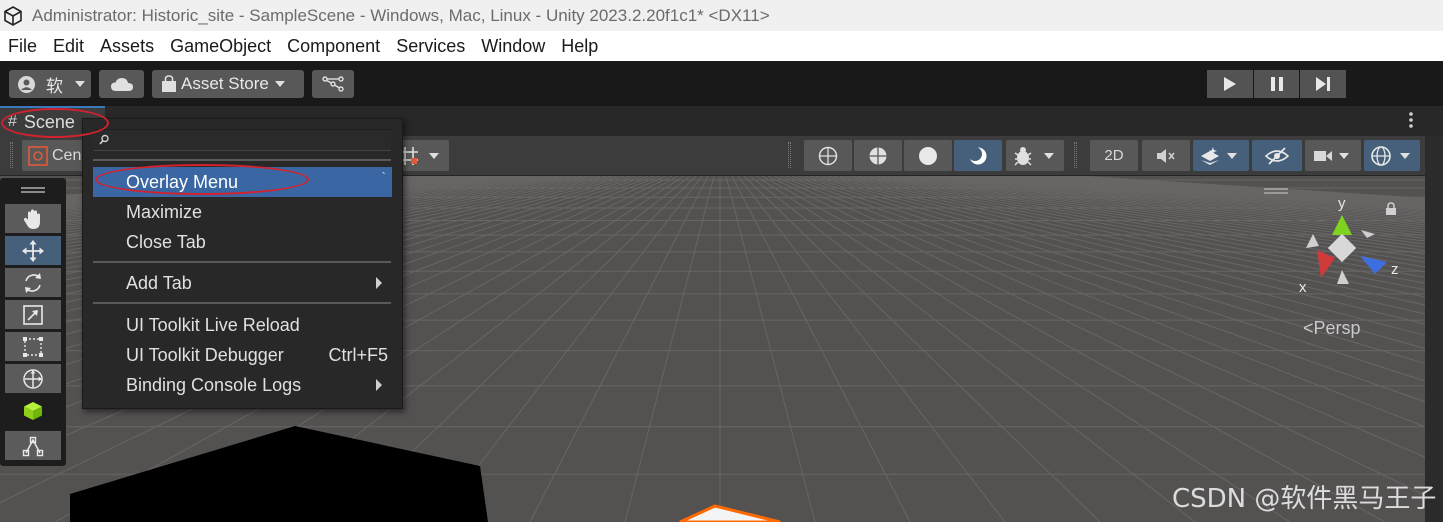 Image resolution: width=1443 pixels, height=522 pixels. Describe the element at coordinates (1221, 155) in the screenshot. I see `effects-dropdown` at that location.